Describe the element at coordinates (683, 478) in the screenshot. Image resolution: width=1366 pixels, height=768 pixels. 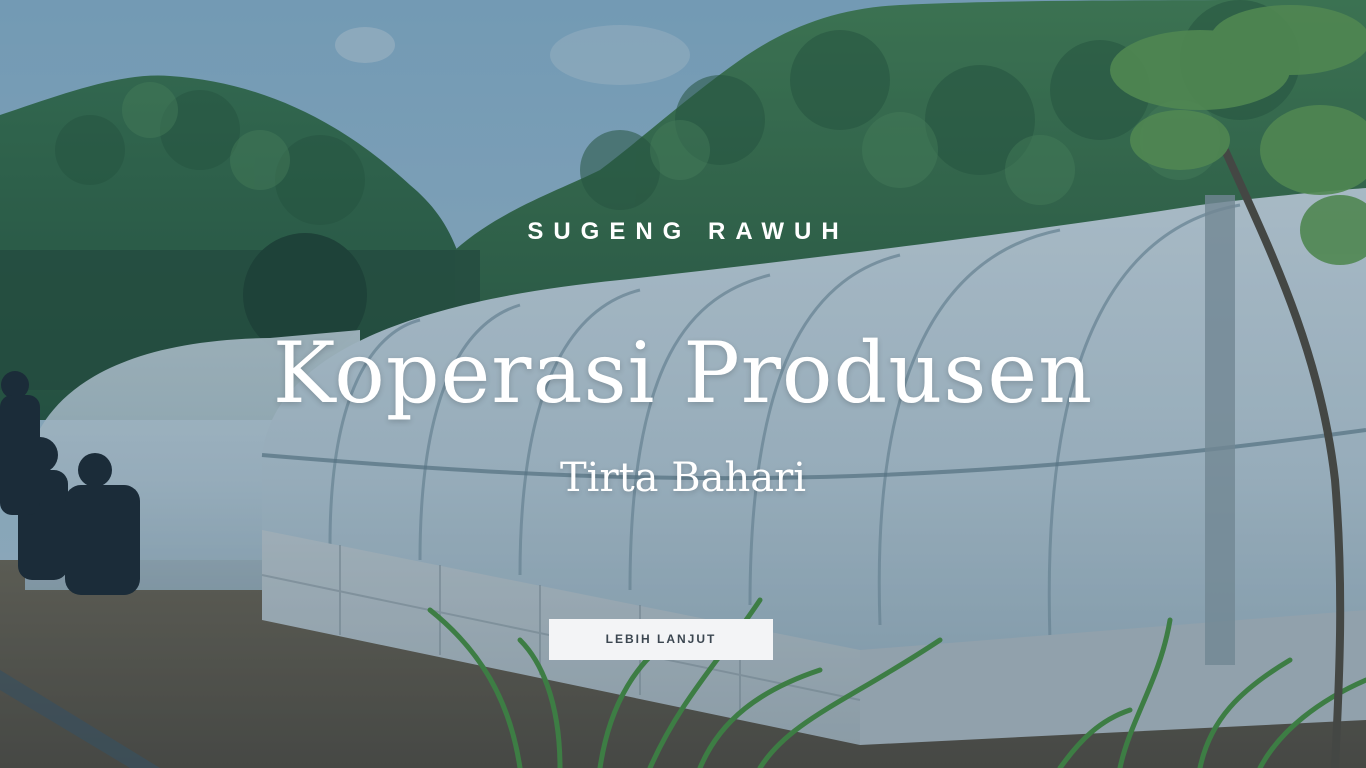
I see `hero-subtitle: Tirta Bahari` at that location.